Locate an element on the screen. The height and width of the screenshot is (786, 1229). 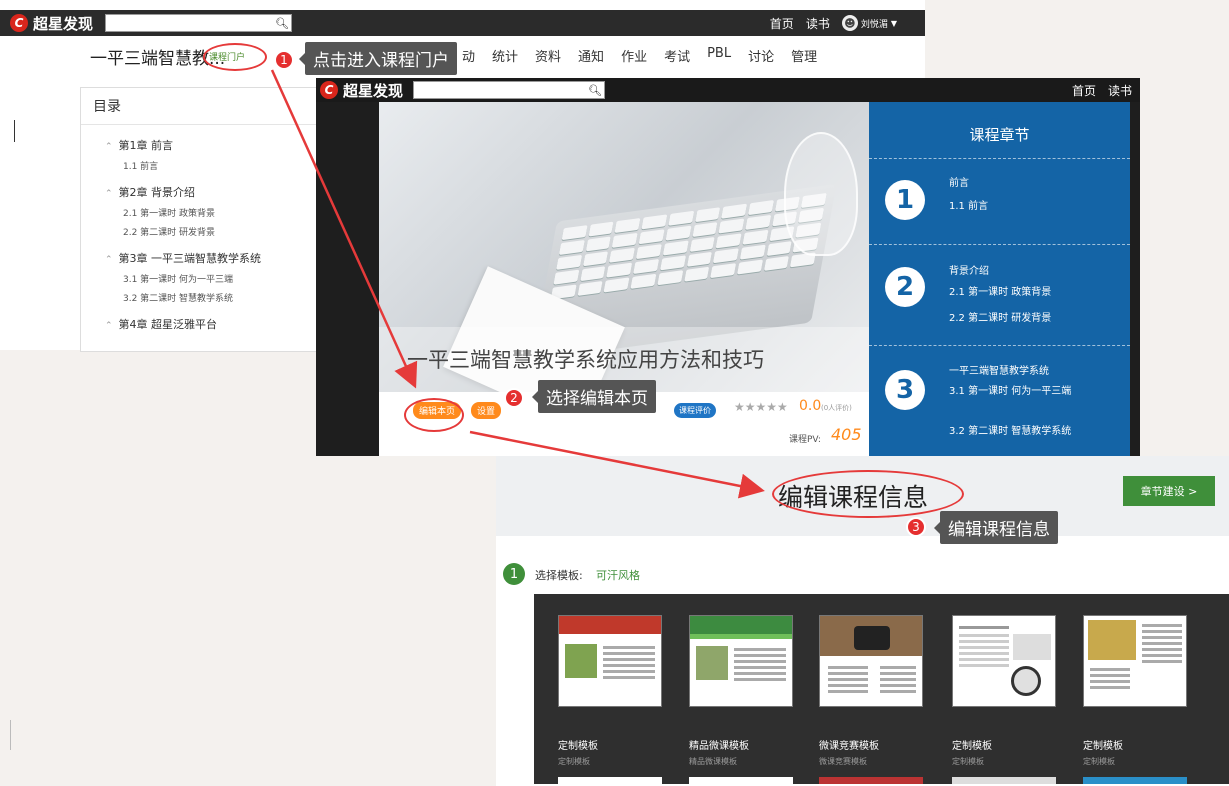
highlight-edit-button is located at coordinates (434, 415).